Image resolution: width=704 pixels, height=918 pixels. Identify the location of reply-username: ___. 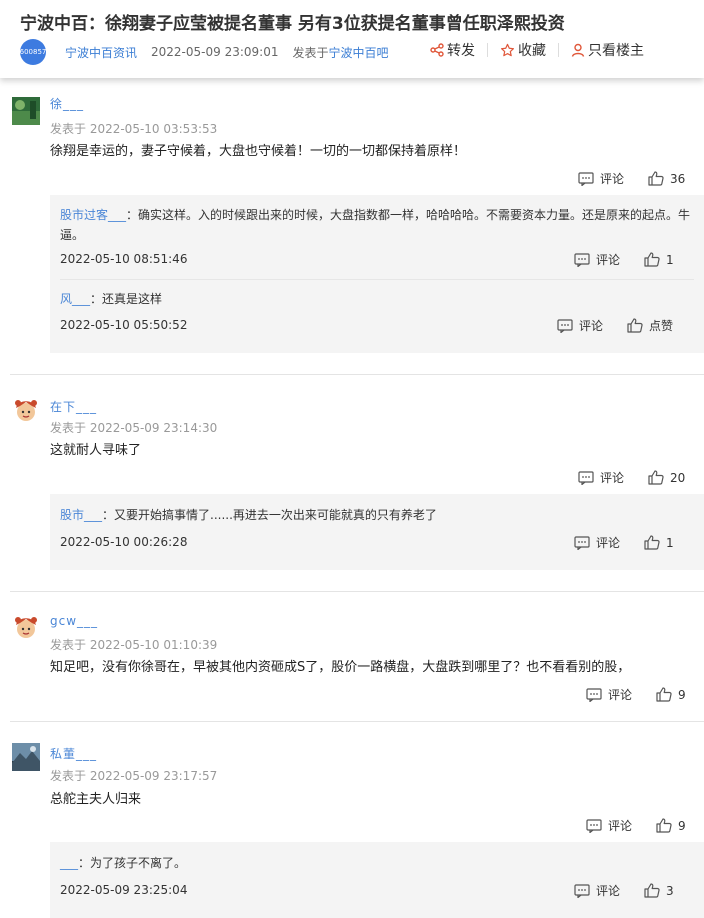
(69, 863).